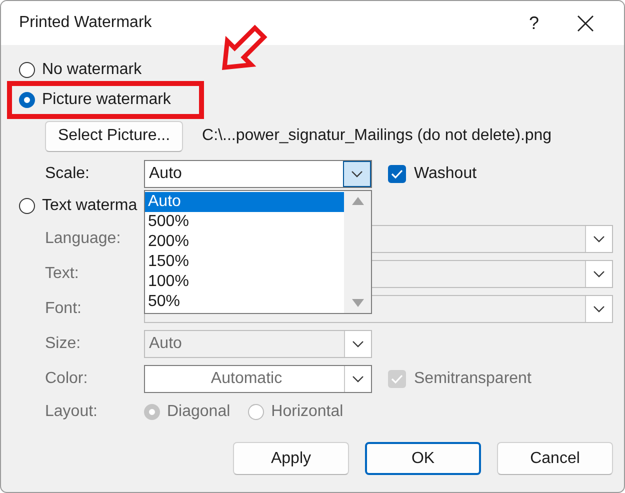  I want to click on file-path: C:\...power_signatur_Mailings (do not delete).png, so click(377, 136).